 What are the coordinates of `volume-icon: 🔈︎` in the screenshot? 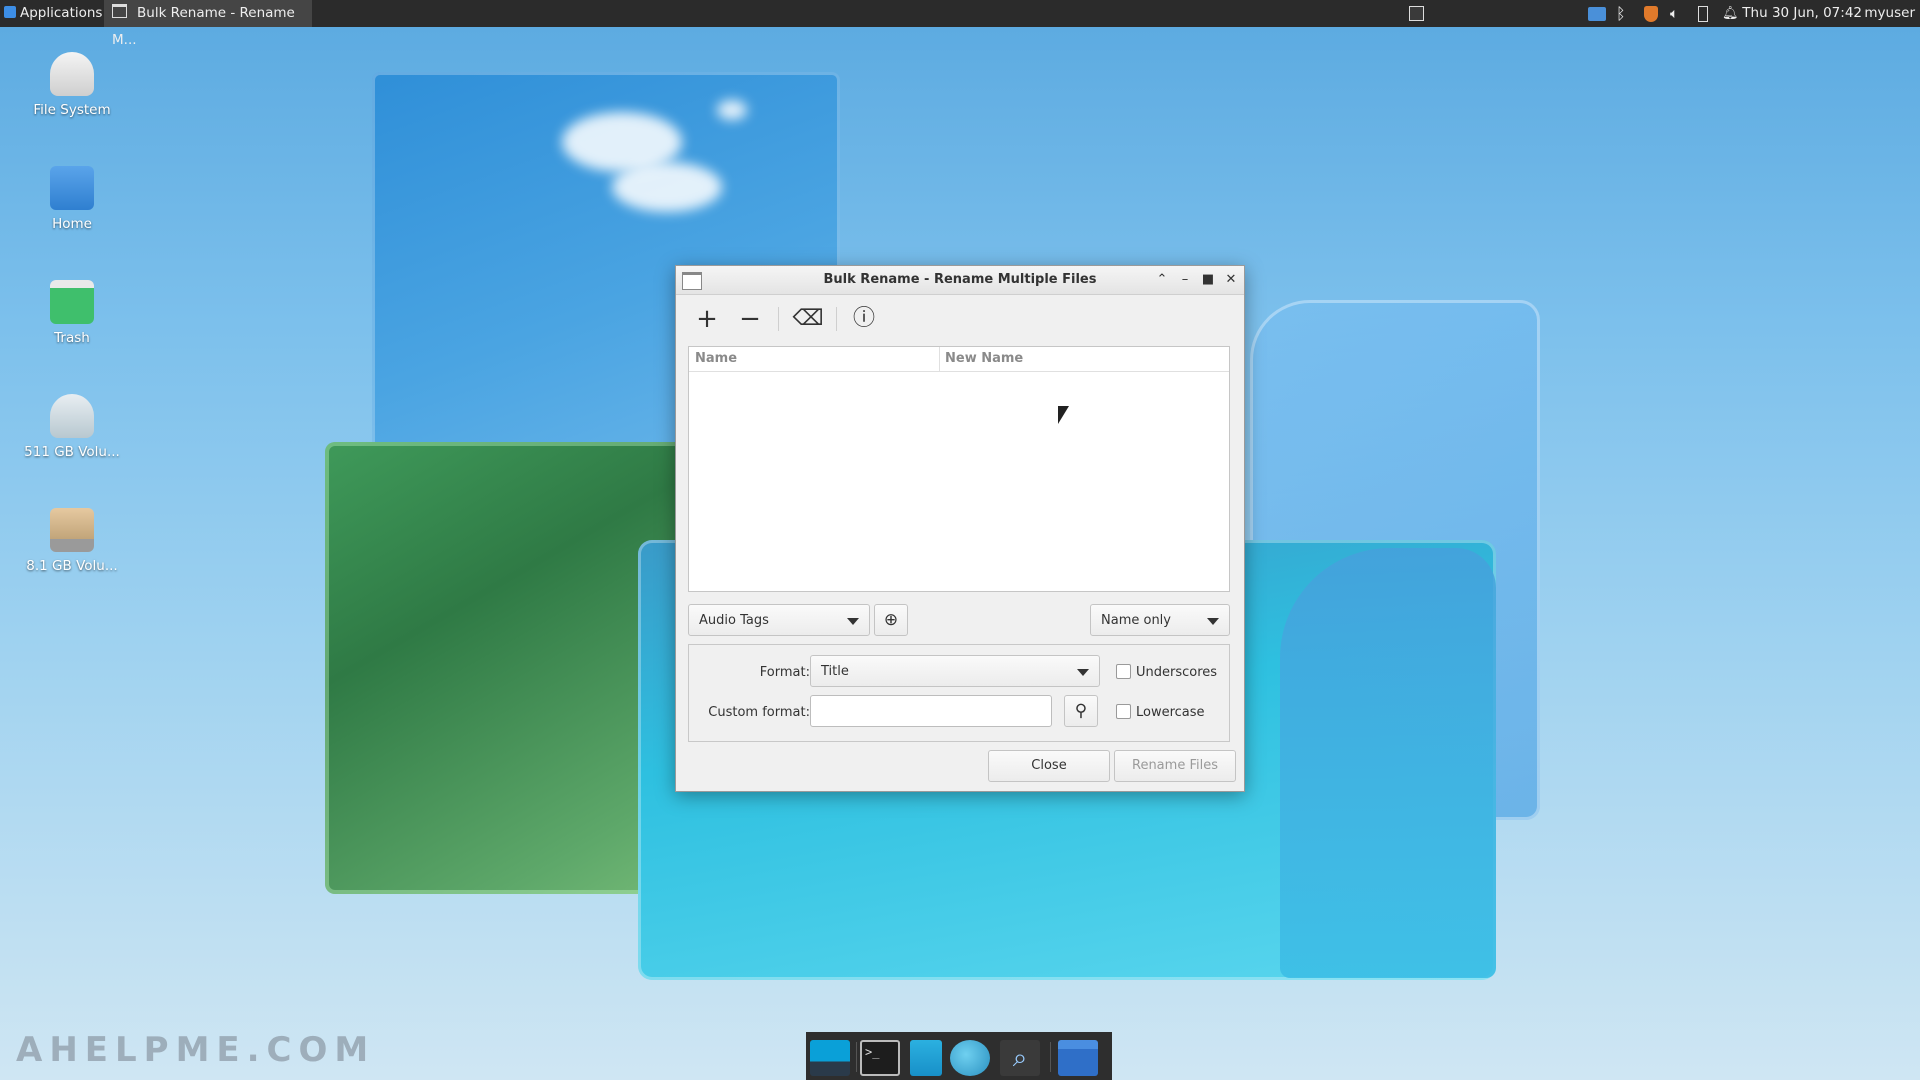 It's located at (1678, 13).